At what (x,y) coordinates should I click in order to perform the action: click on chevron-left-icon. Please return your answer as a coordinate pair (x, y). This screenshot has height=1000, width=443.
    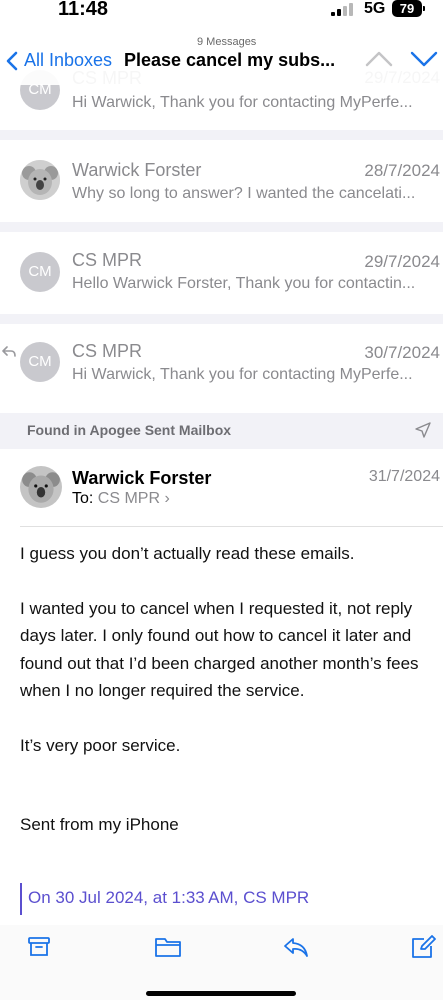
    Looking at the image, I should click on (12, 60).